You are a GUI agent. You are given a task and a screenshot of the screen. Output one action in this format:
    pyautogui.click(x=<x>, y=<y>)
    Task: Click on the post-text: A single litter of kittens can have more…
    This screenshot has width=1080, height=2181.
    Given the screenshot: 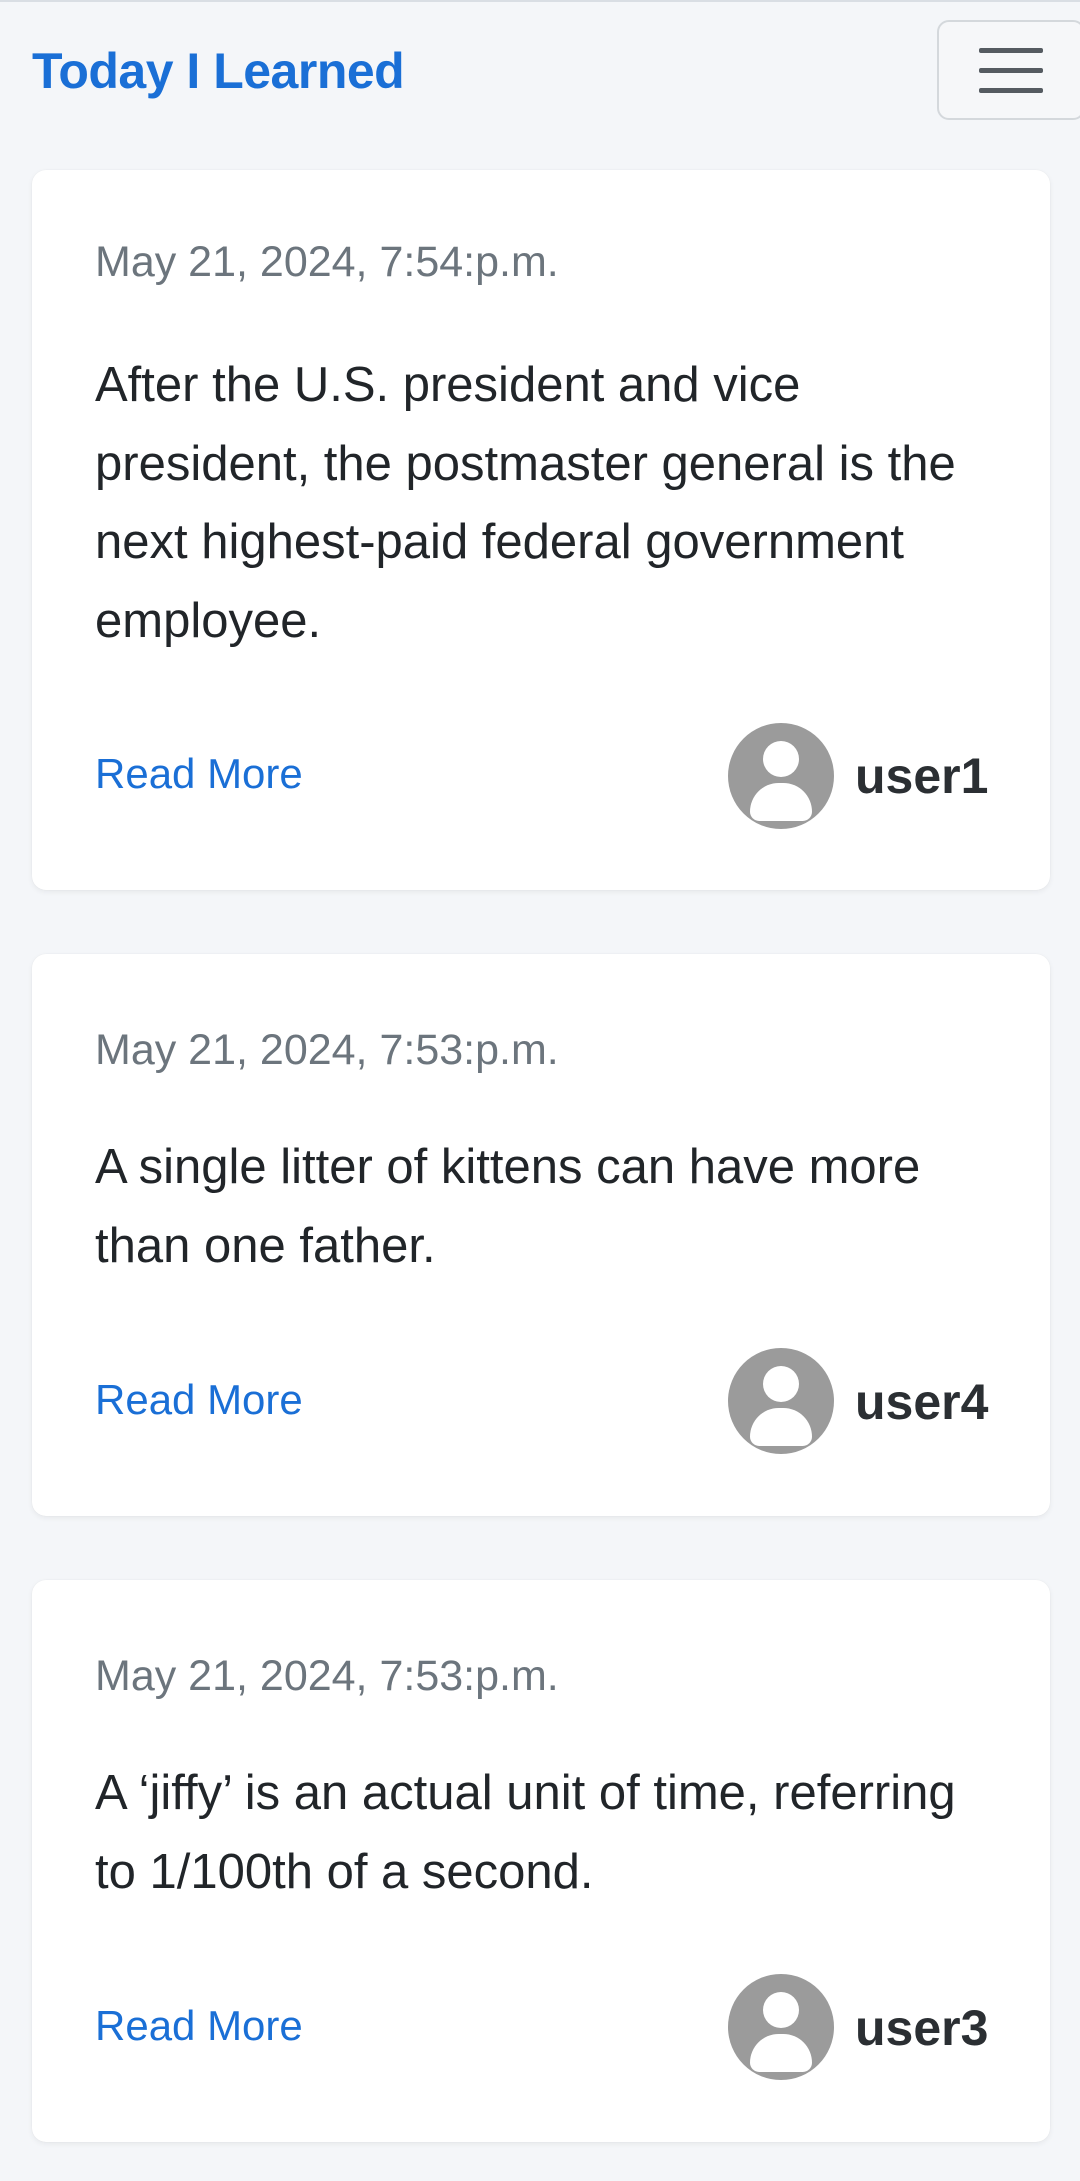 What is the action you would take?
    pyautogui.click(x=508, y=1206)
    